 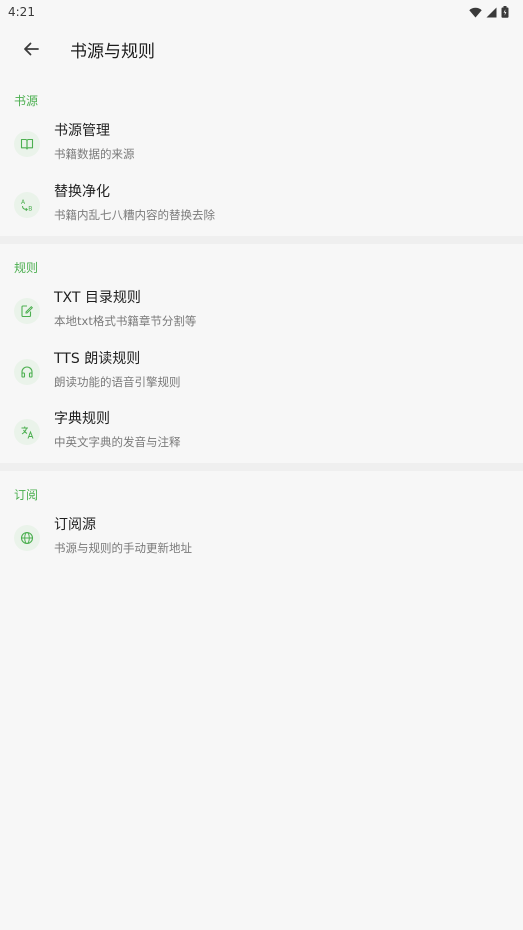 What do you see at coordinates (26, 495) in the screenshot?
I see `section-header-subscription: 订阅` at bounding box center [26, 495].